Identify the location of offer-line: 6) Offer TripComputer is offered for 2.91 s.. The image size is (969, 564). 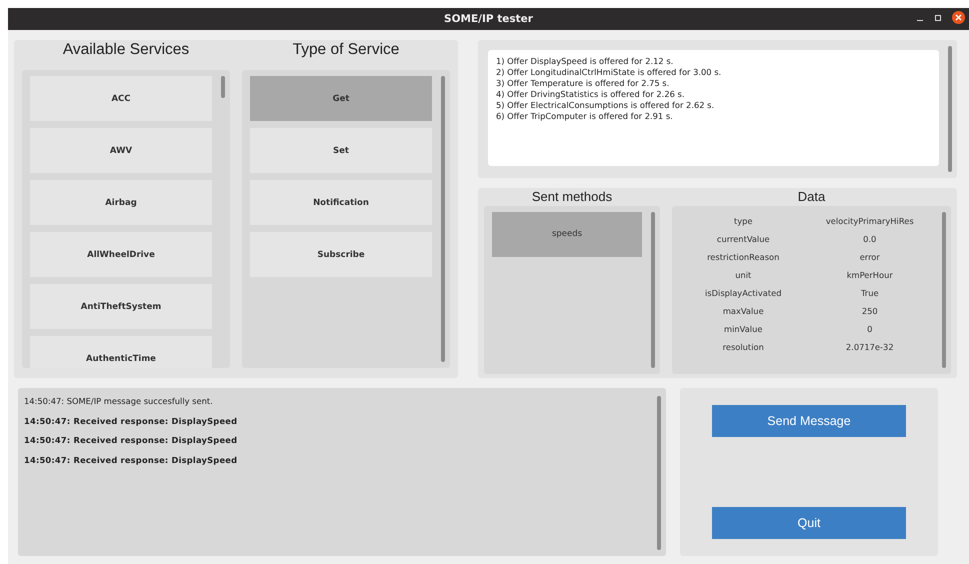
(585, 116).